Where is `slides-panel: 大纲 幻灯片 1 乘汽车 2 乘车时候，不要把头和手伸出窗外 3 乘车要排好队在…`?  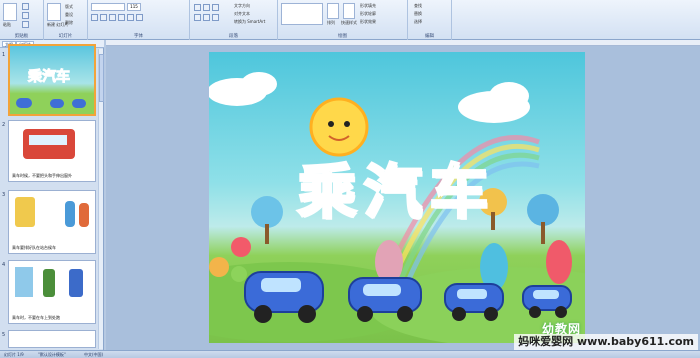
slides-panel: 大纲 幻灯片 1 乘汽车 2 乘车时候，不要把头和手伸出窗外 3 乘车要排好队在… is located at coordinates (52, 195).